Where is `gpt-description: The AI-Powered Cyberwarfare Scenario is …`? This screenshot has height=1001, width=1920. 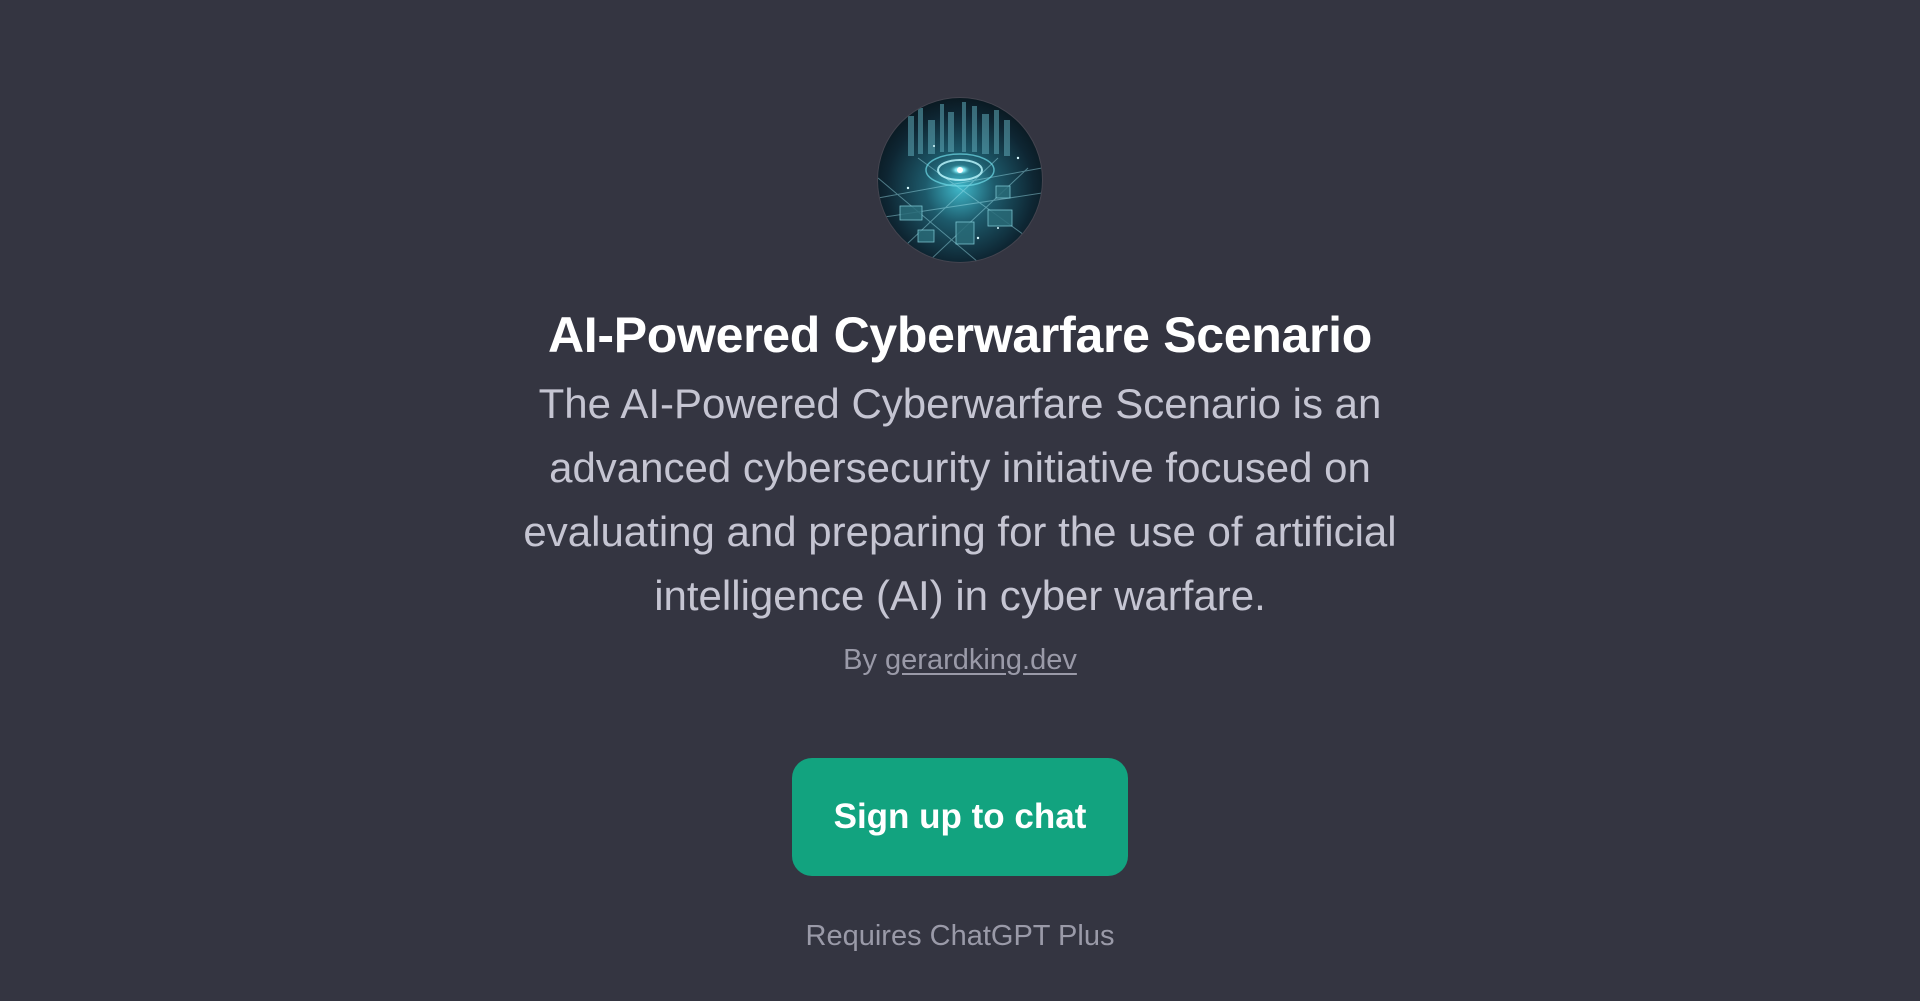
gpt-description: The AI-Powered Cyberwarfare Scenario is … is located at coordinates (960, 499).